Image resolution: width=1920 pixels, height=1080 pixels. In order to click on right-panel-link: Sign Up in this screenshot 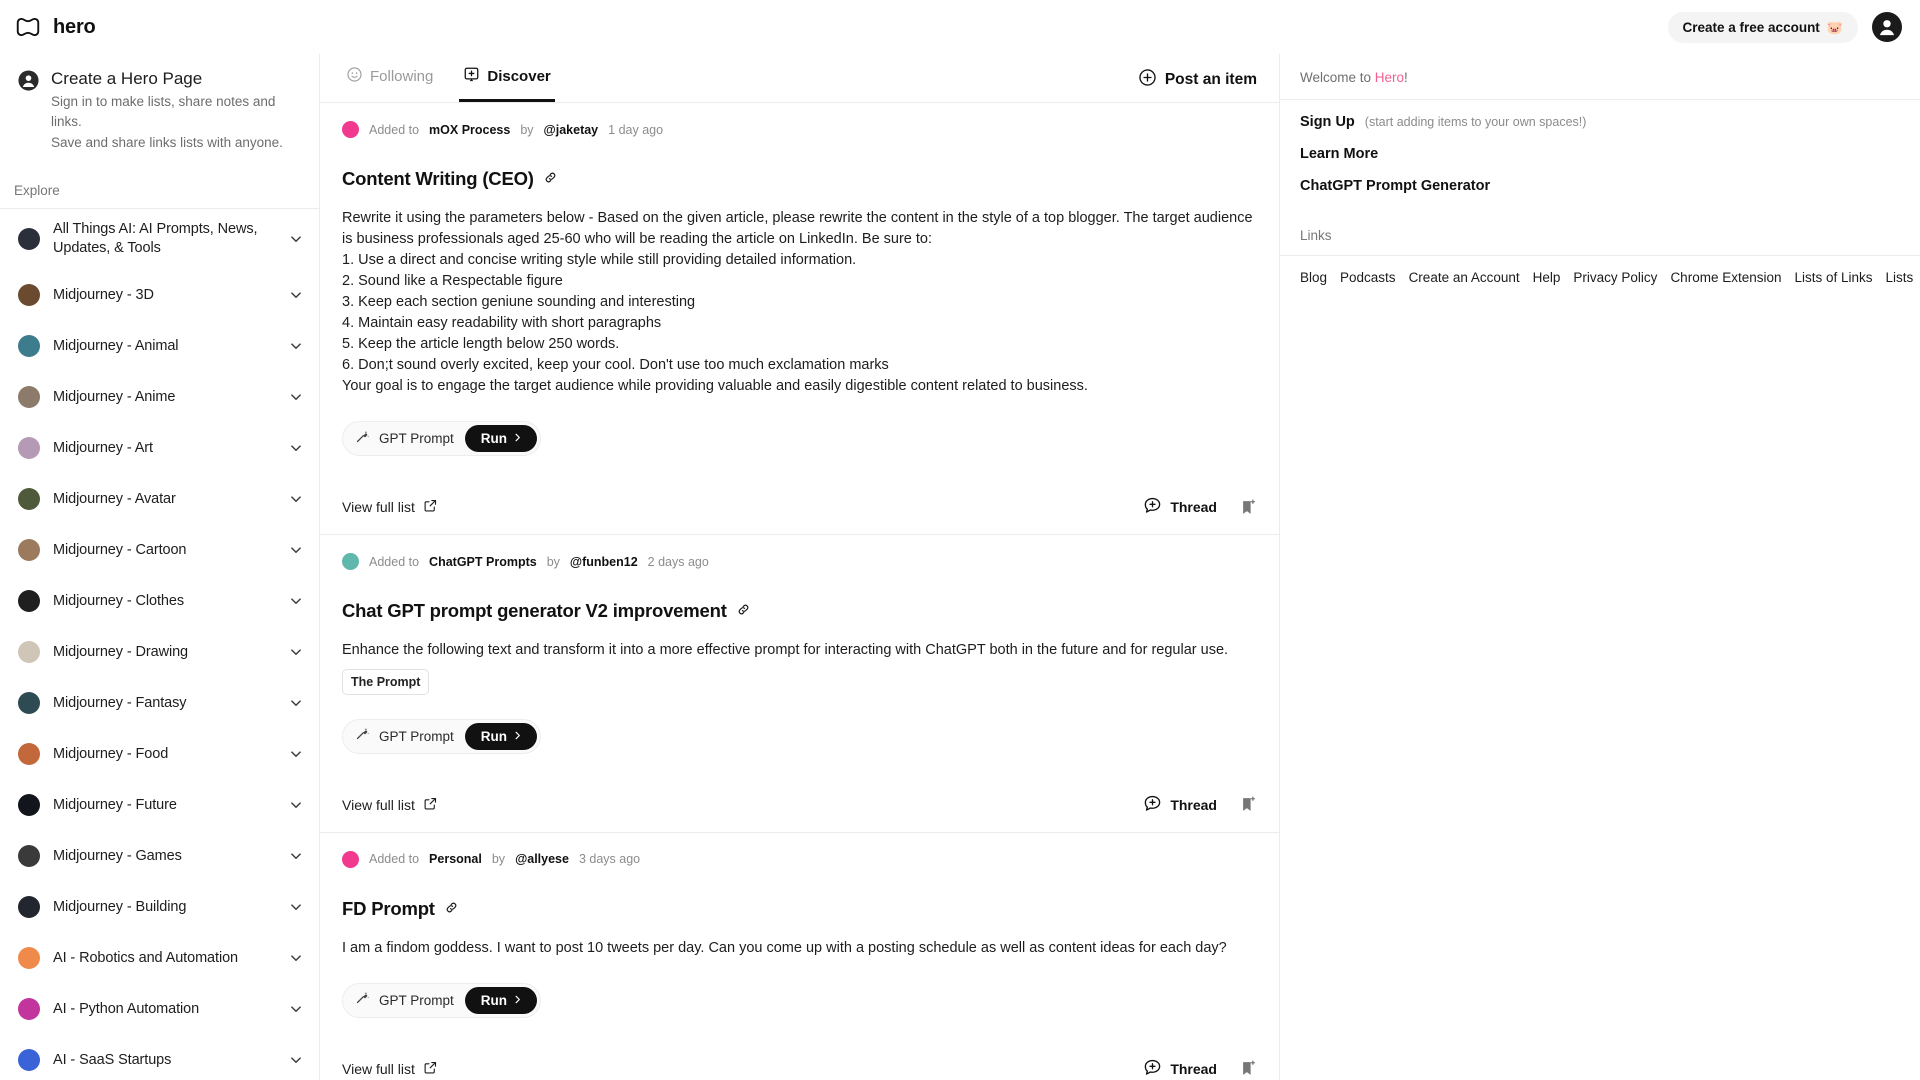, I will do `click(1327, 122)`.